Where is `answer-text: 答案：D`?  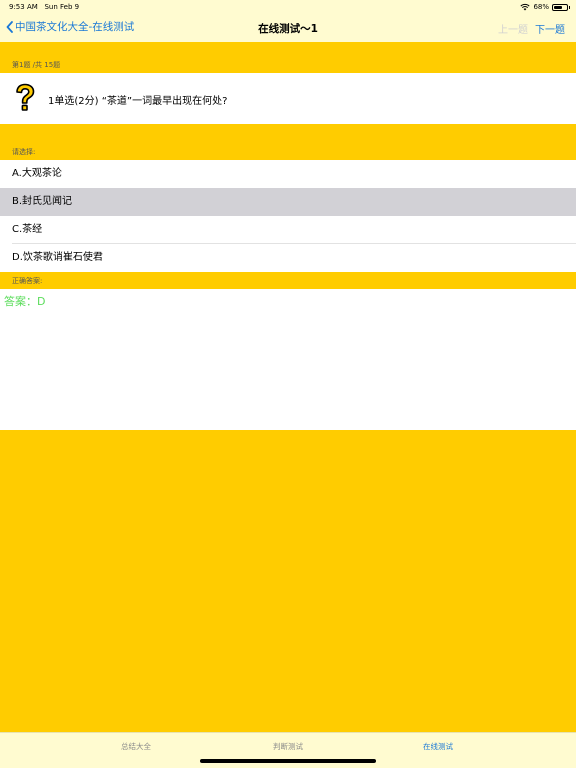 answer-text: 答案：D is located at coordinates (25, 301).